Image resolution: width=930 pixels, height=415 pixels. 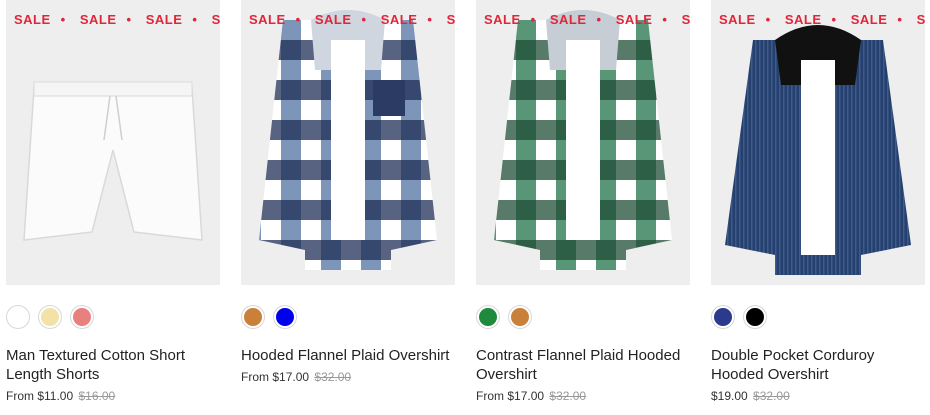 What do you see at coordinates (583, 365) in the screenshot?
I see `product-name: Contrast Flannel Plaid Hooded Overshirt` at bounding box center [583, 365].